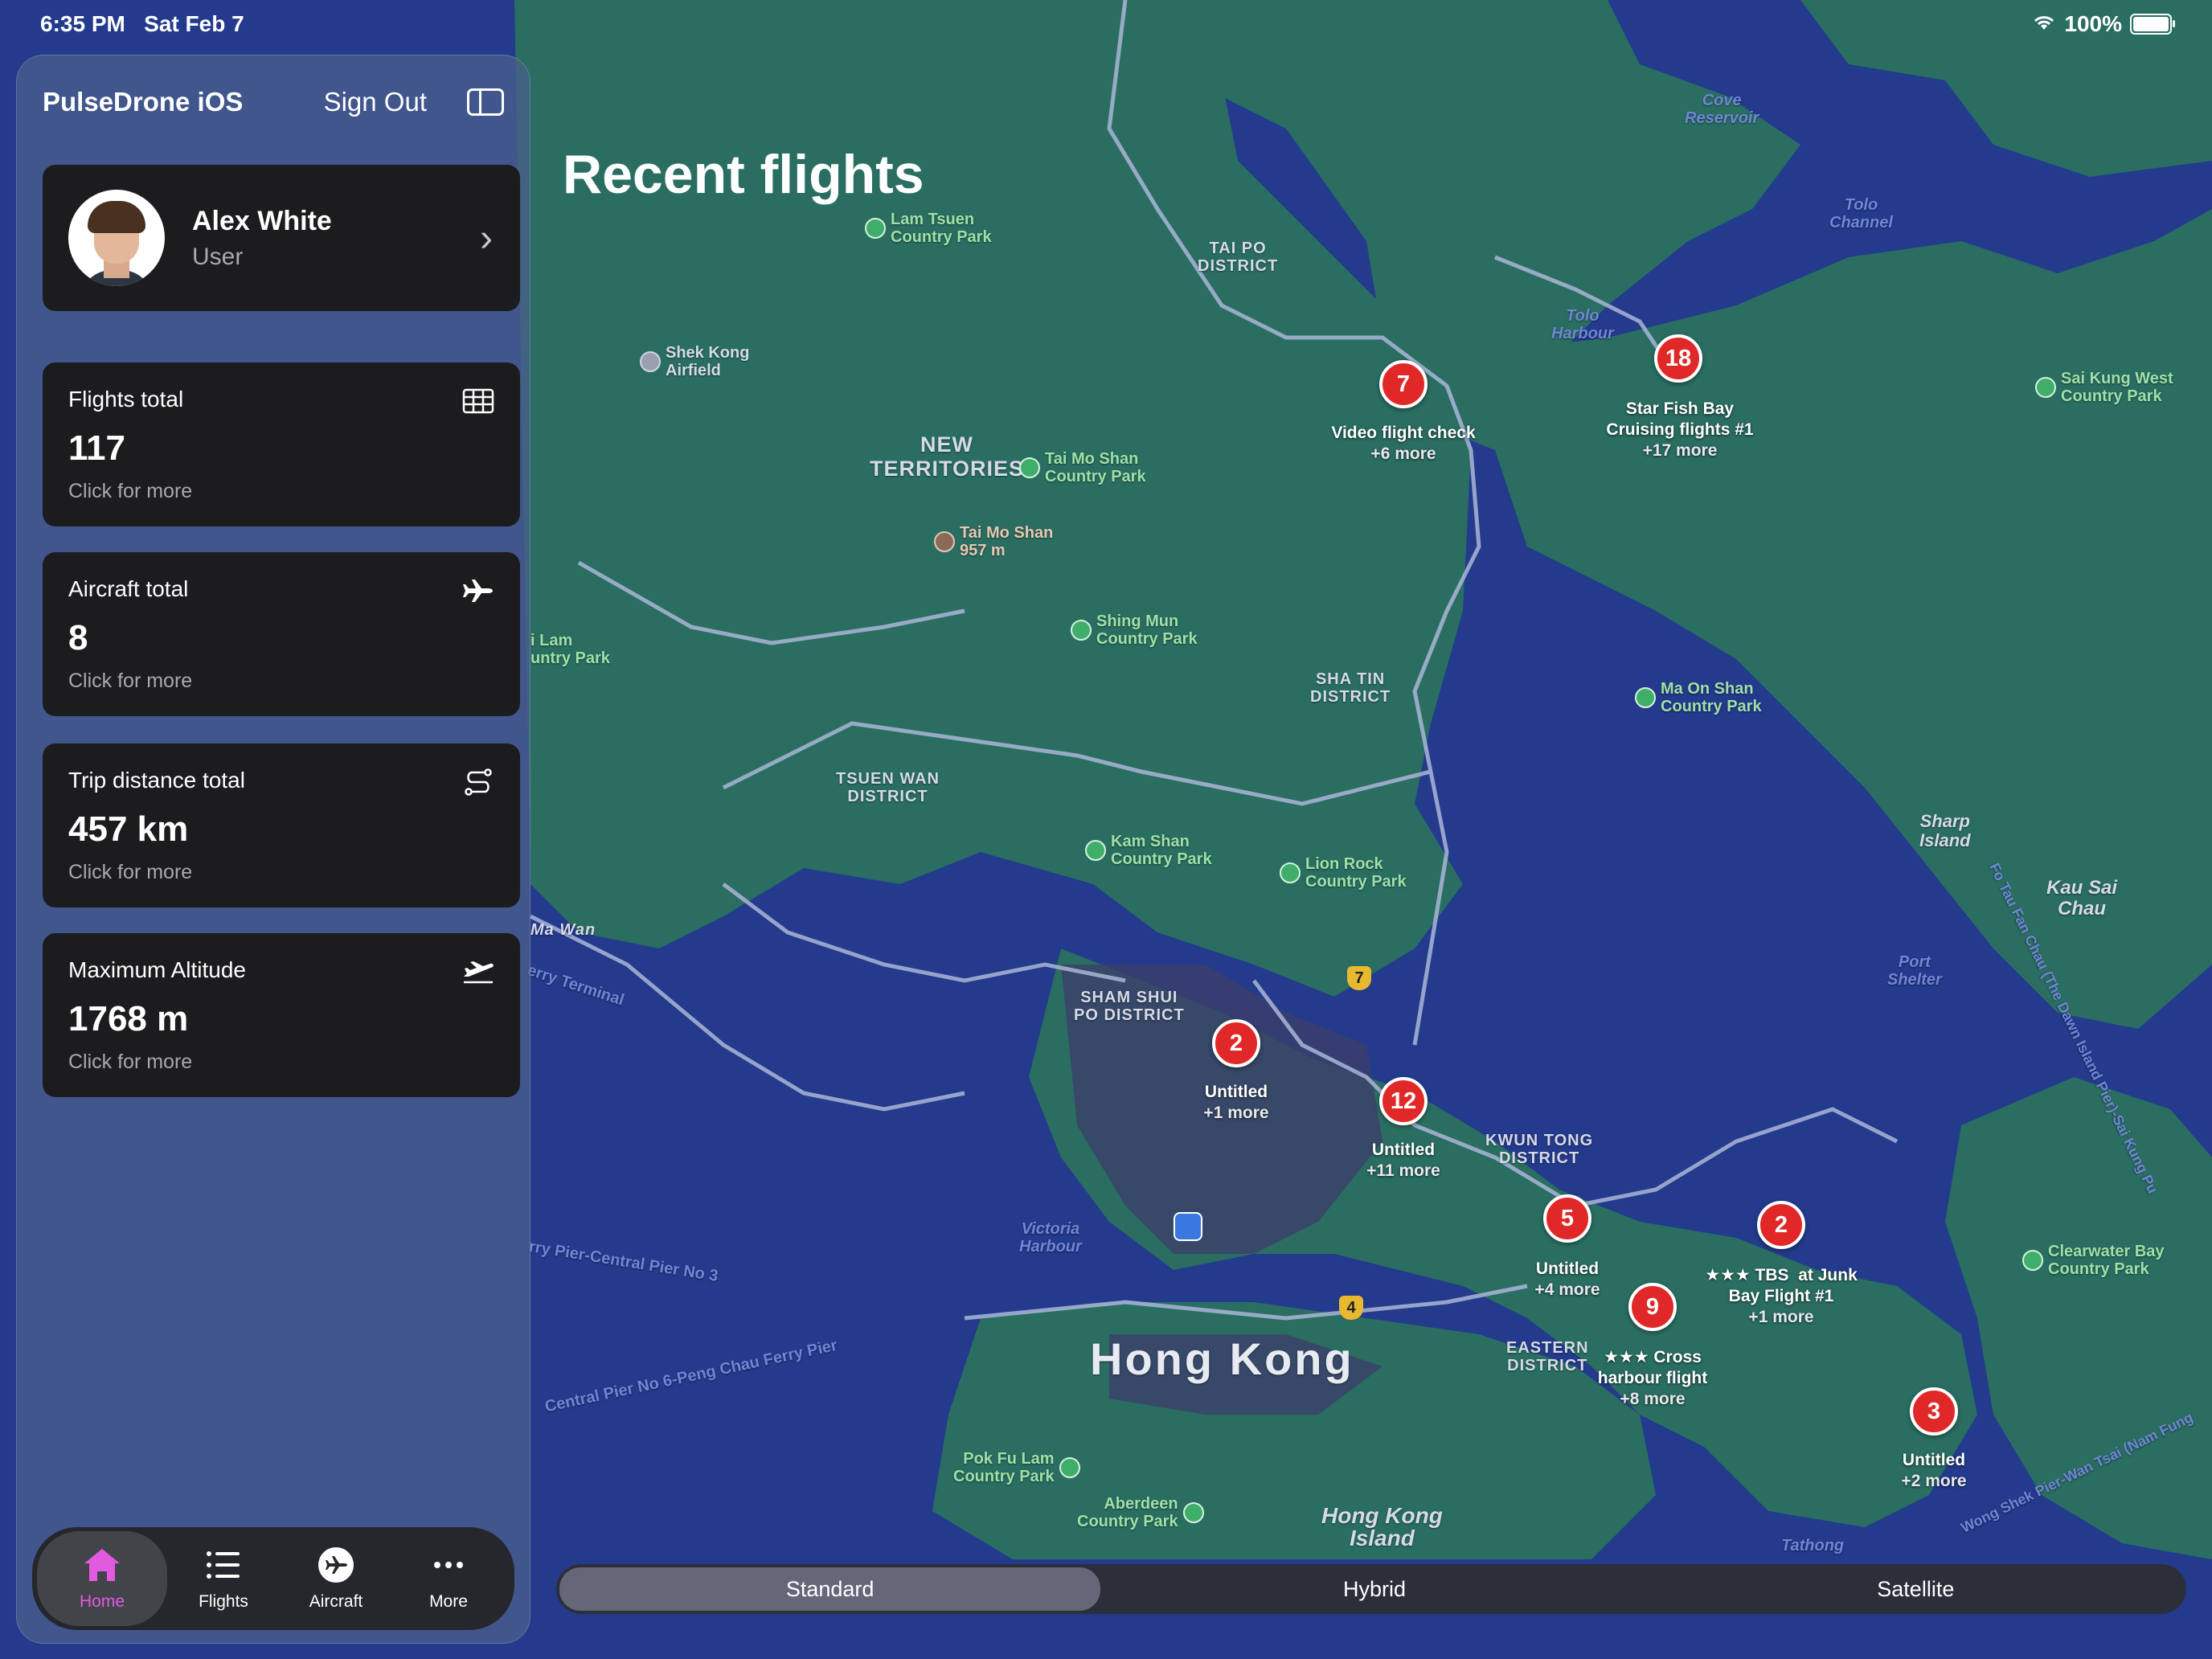  I want to click on profile-role: User, so click(218, 256).